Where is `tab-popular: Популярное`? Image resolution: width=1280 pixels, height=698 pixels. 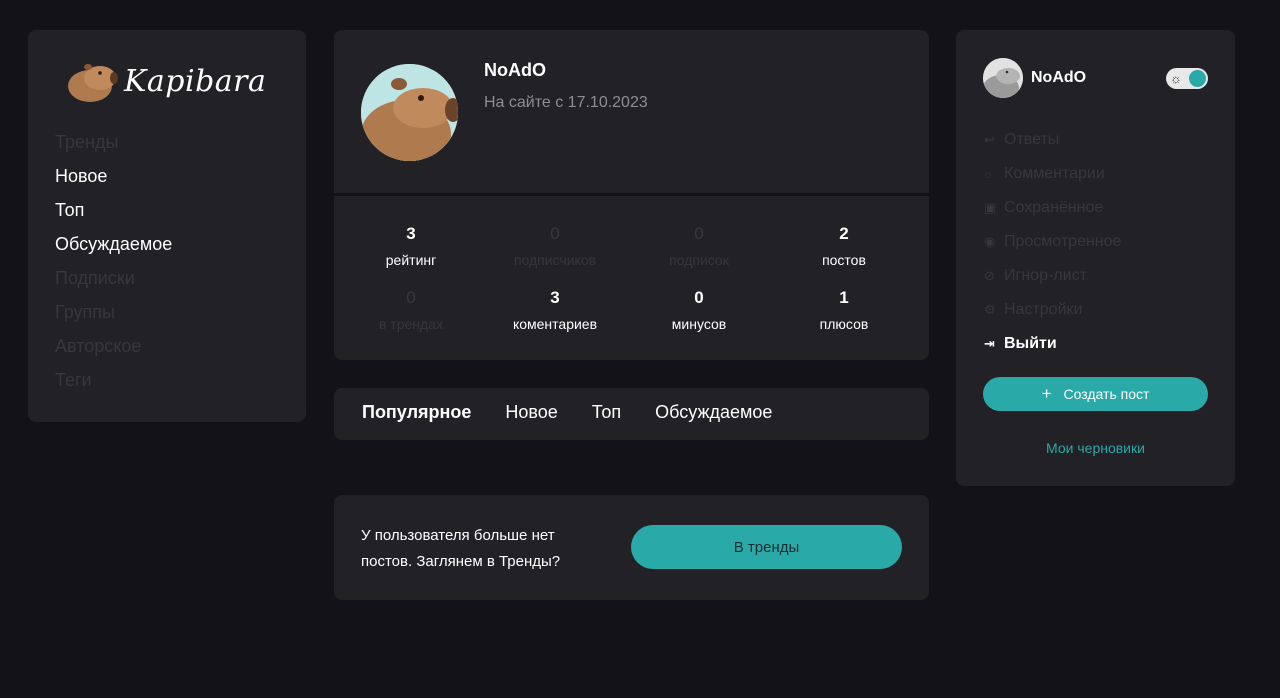
tab-popular: Популярное is located at coordinates (416, 412).